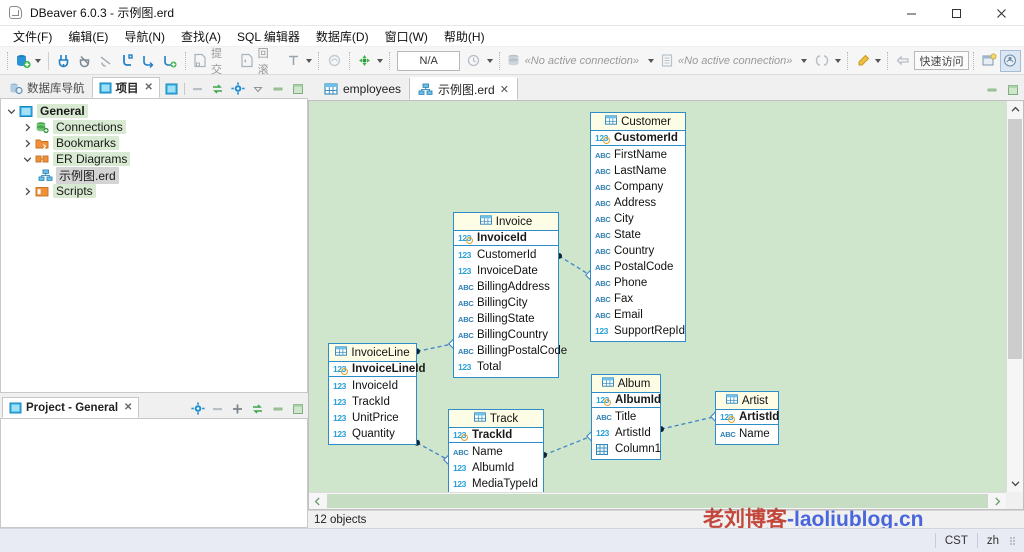  Describe the element at coordinates (638, 315) in the screenshot. I see `entity-column-row: ABC Email` at that location.